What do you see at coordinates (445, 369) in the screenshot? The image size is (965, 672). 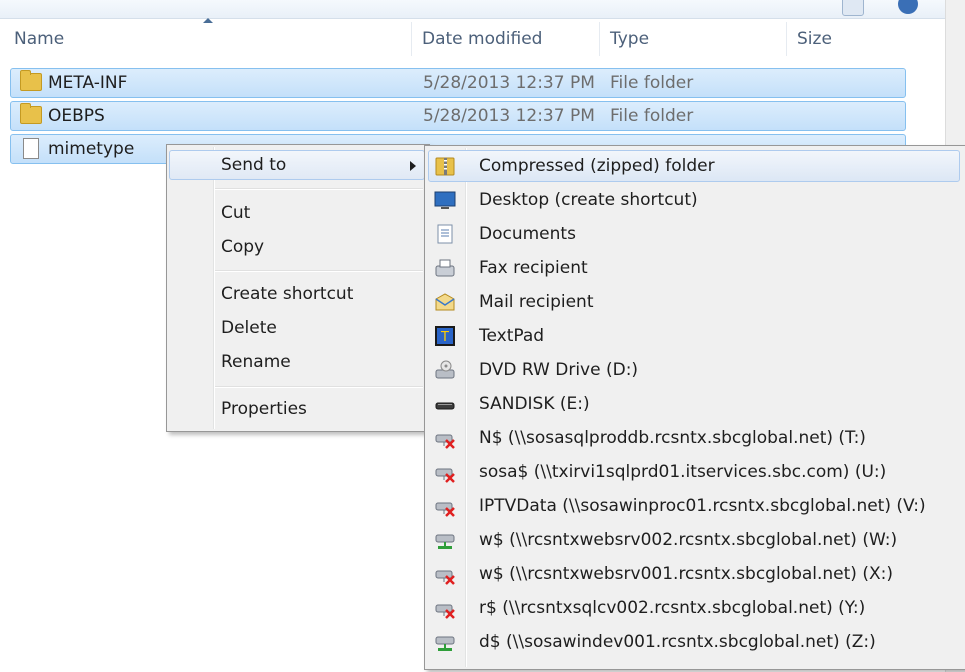 I see `dvd-drive-icon` at bounding box center [445, 369].